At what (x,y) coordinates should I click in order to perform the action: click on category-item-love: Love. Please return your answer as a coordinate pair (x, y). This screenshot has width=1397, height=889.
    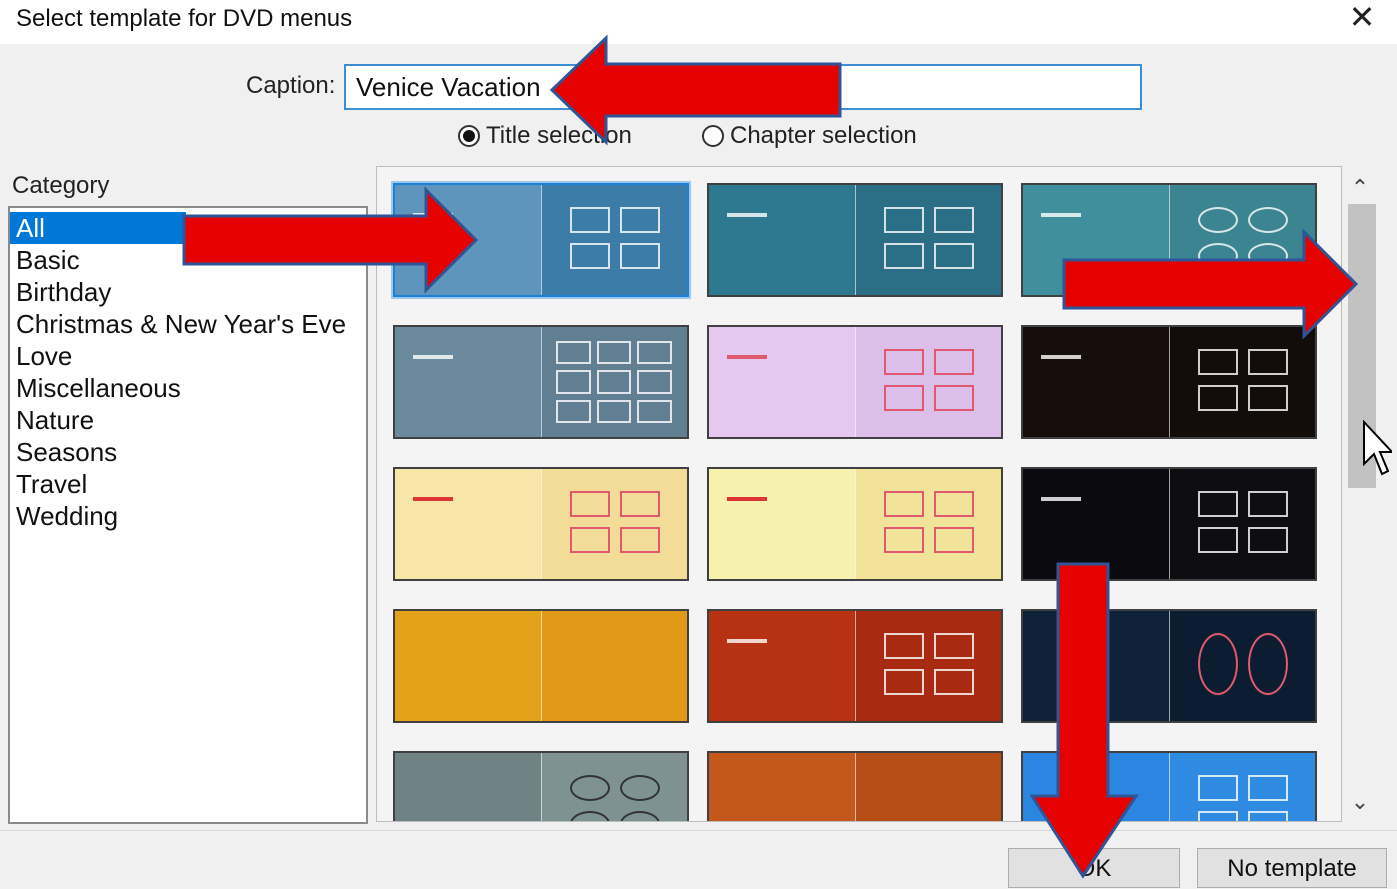
    Looking at the image, I should click on (188, 356).